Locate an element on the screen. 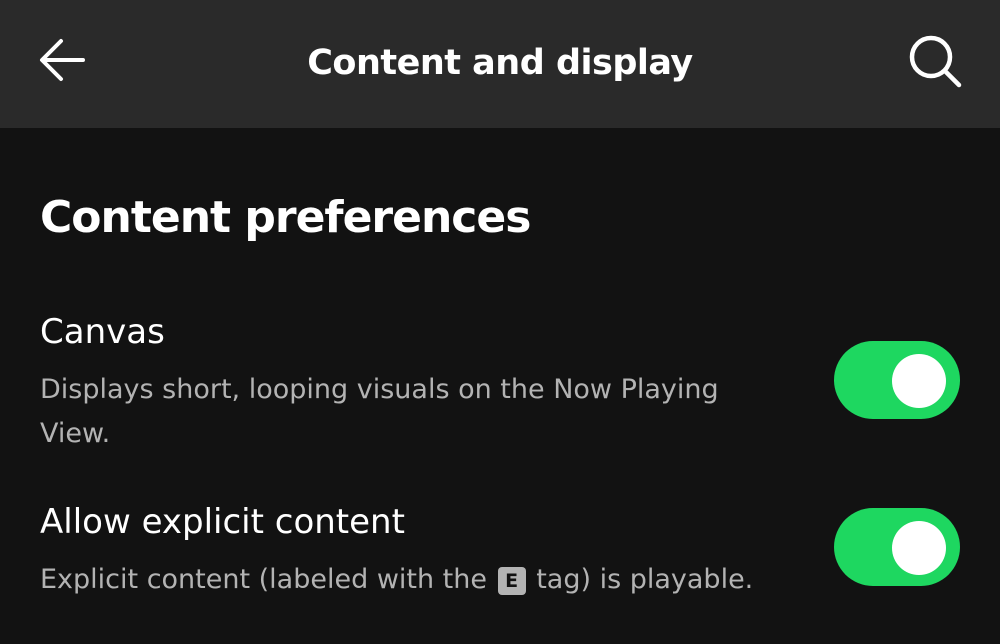 The width and height of the screenshot is (1000, 644). explicit-content-toggle is located at coordinates (897, 547).